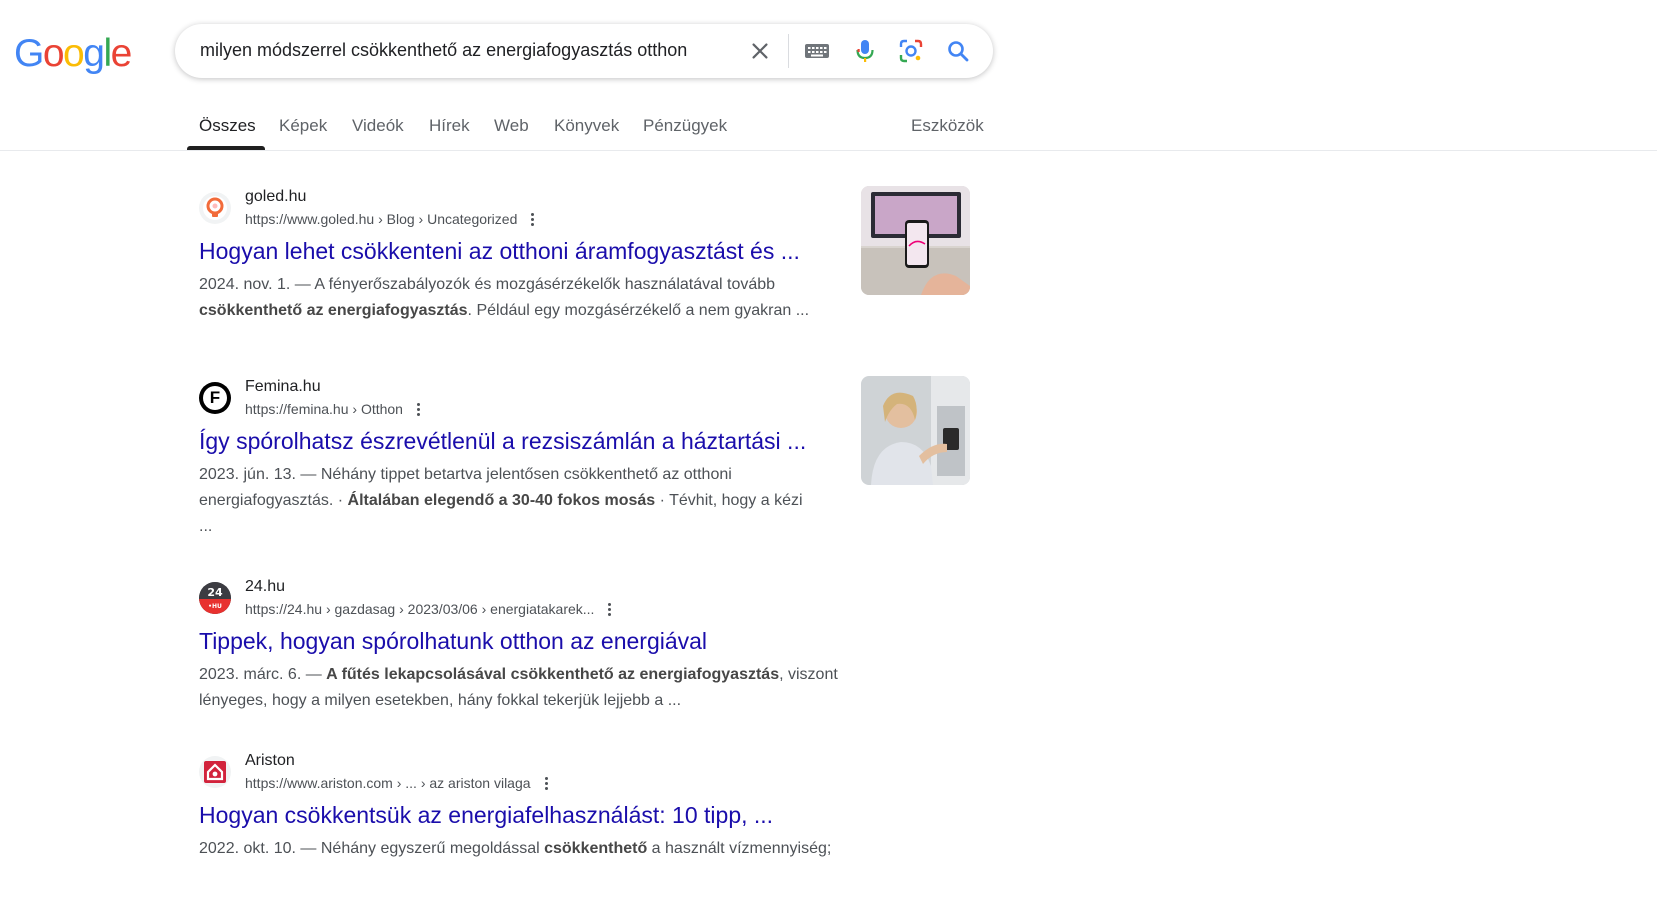  I want to click on svg-text: •HU, so click(215, 606).